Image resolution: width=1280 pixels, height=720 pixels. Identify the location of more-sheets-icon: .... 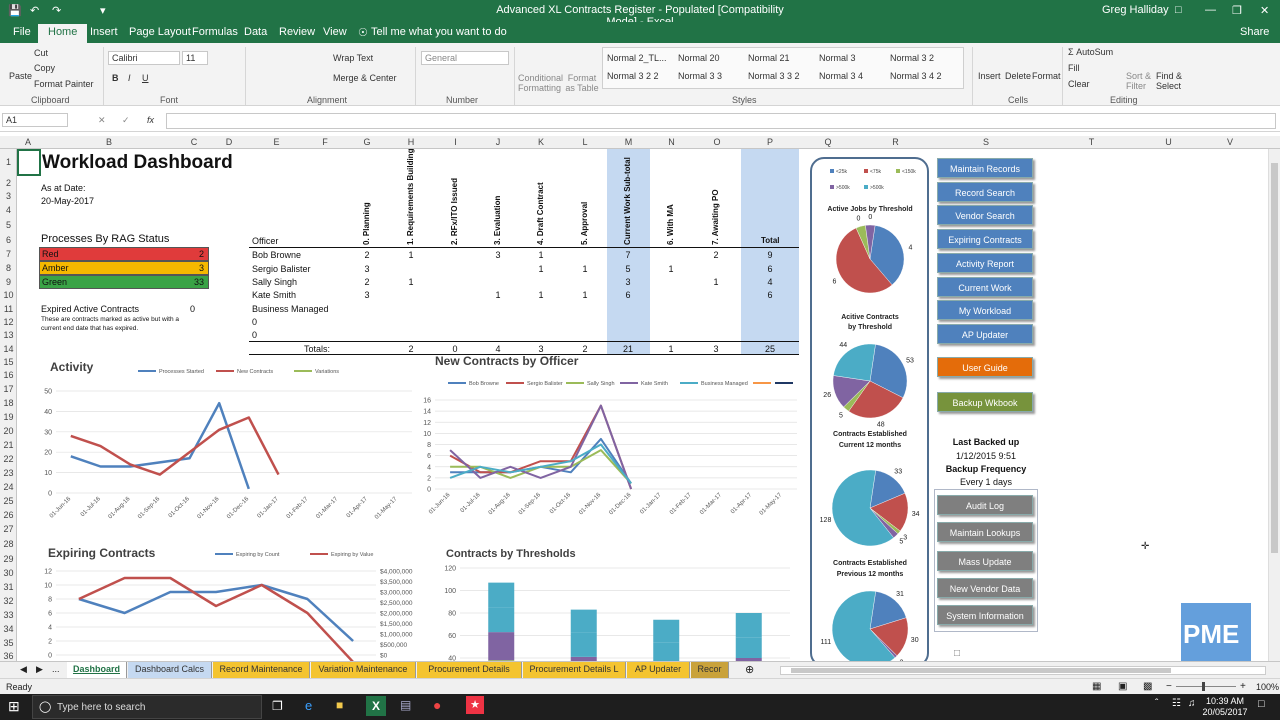
(56, 669).